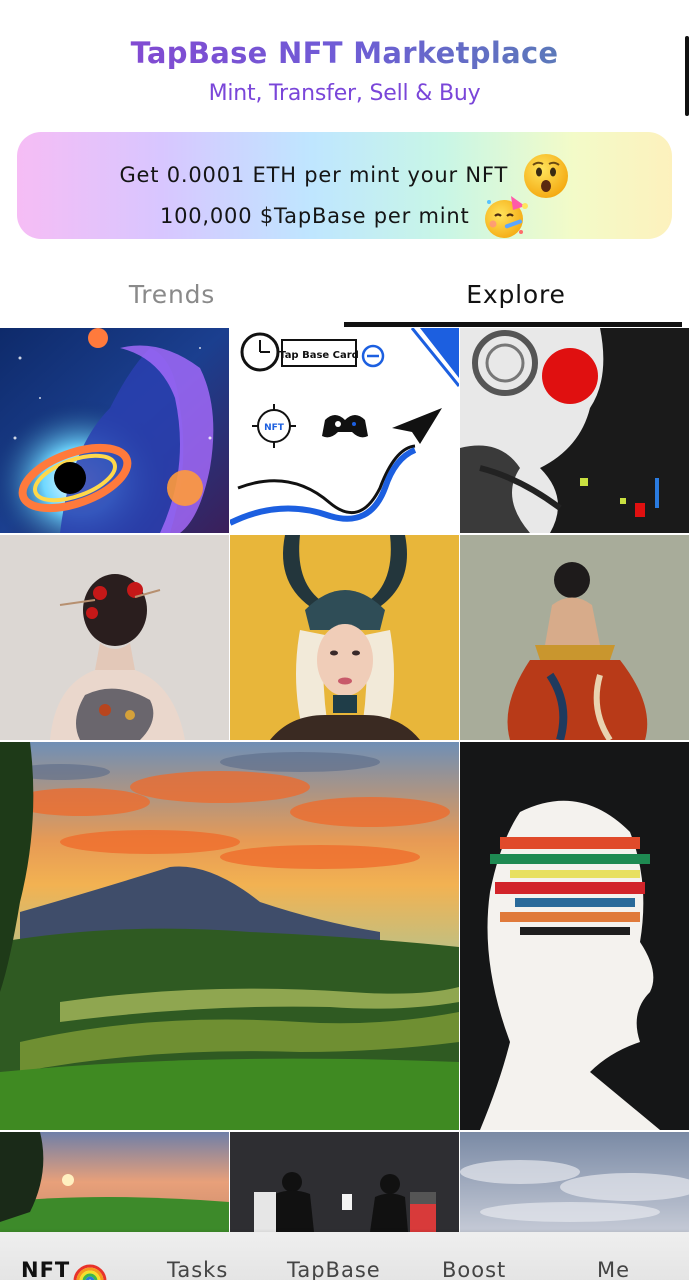 Image resolution: width=689 pixels, height=1280 pixels. I want to click on nft-tile-sunset-field, so click(114, 1182).